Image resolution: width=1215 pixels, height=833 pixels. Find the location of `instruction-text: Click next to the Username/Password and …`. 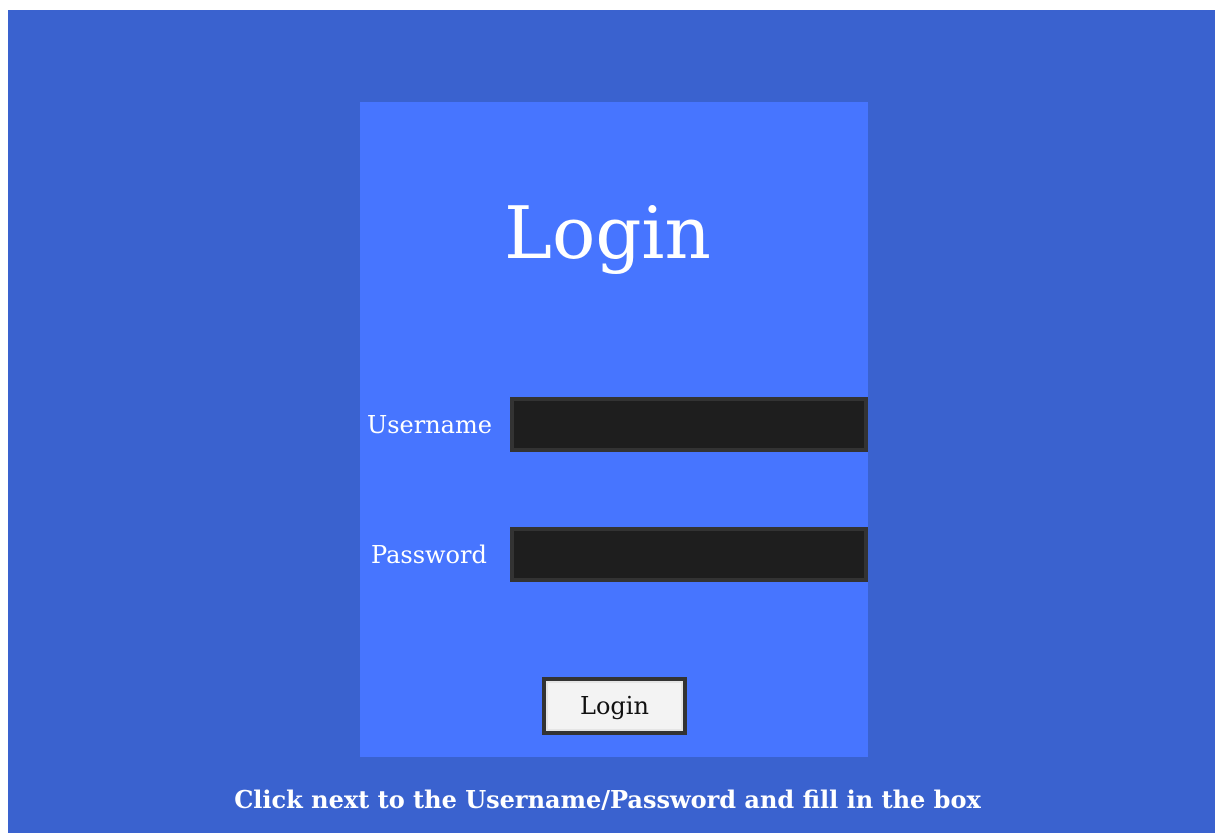

instruction-text: Click next to the Username/Password and … is located at coordinates (607, 799).